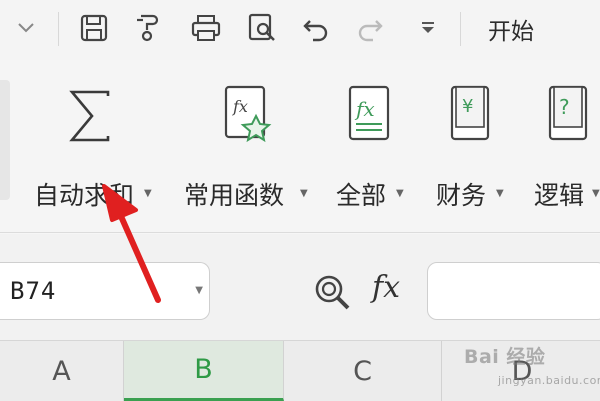 The image size is (600, 401). I want to click on logic-dropdown-icon: ▼, so click(596, 193).